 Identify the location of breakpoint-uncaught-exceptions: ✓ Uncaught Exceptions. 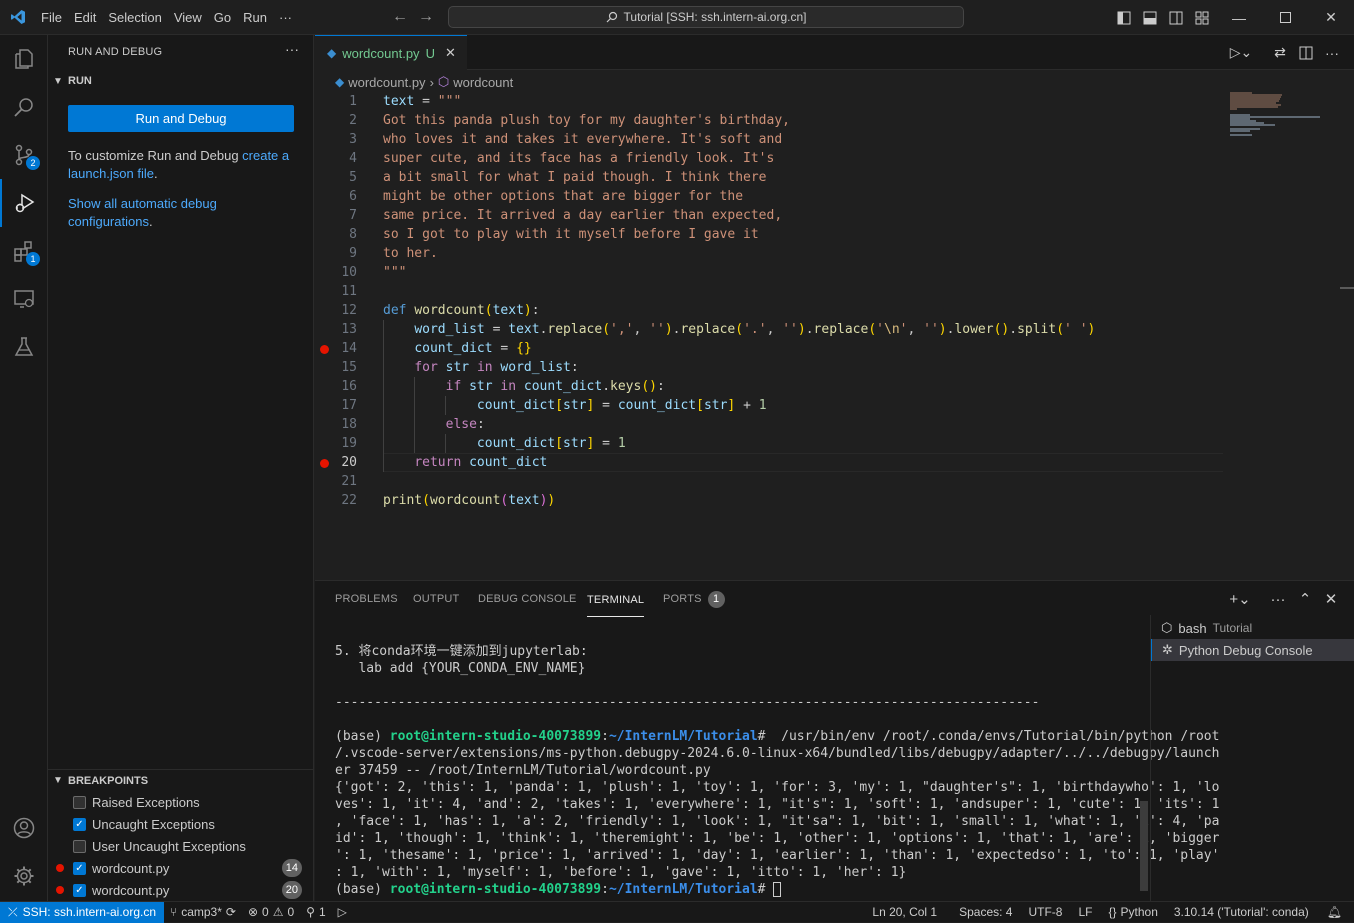
(181, 824).